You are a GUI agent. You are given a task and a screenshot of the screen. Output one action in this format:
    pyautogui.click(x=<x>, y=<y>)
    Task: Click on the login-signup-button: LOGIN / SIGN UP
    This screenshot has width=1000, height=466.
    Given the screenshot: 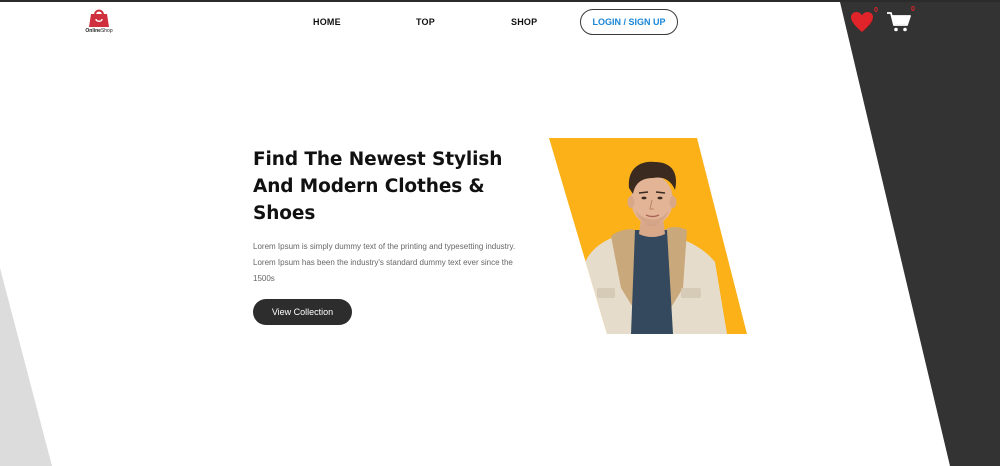 What is the action you would take?
    pyautogui.click(x=629, y=22)
    